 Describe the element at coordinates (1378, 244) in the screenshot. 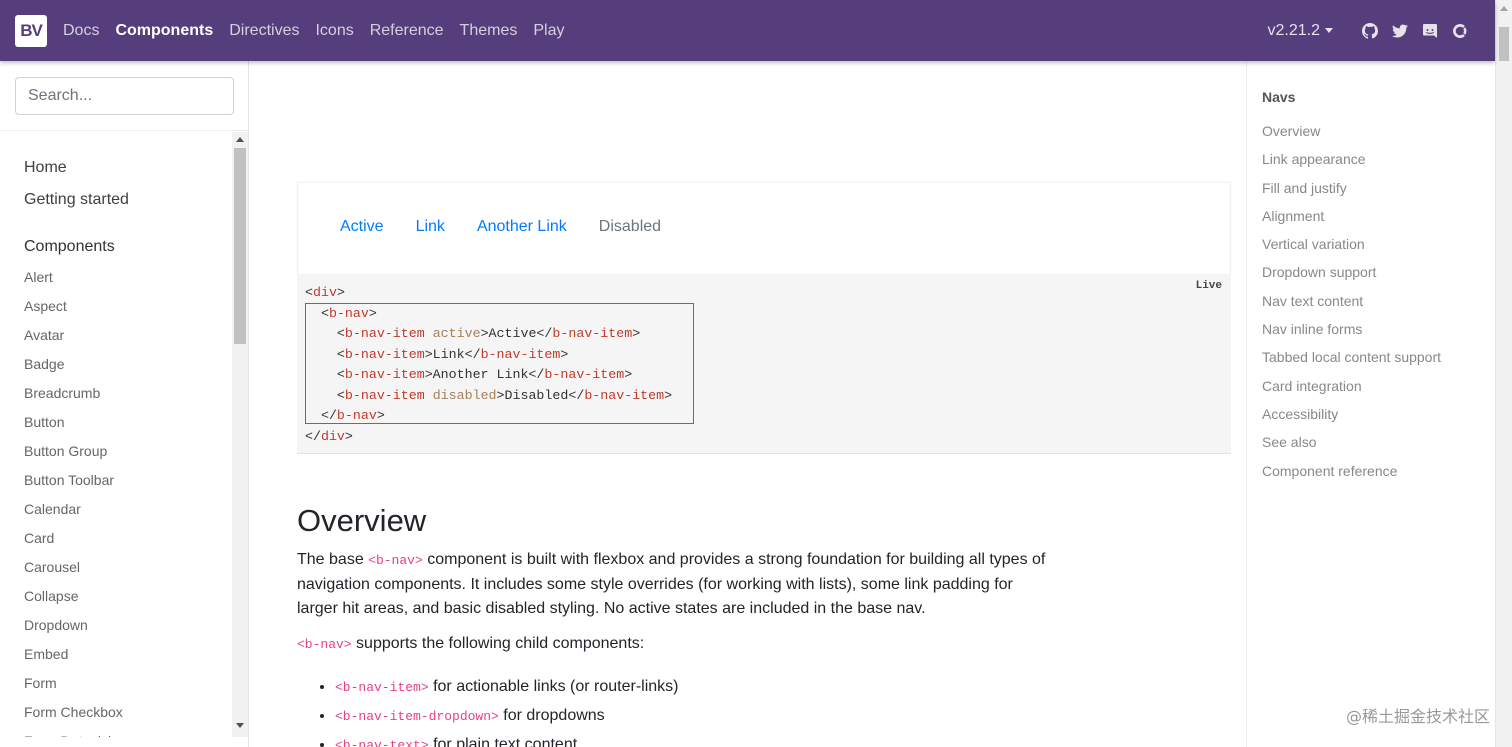

I see `toc-link-vertical-variation: Vertical variation` at that location.